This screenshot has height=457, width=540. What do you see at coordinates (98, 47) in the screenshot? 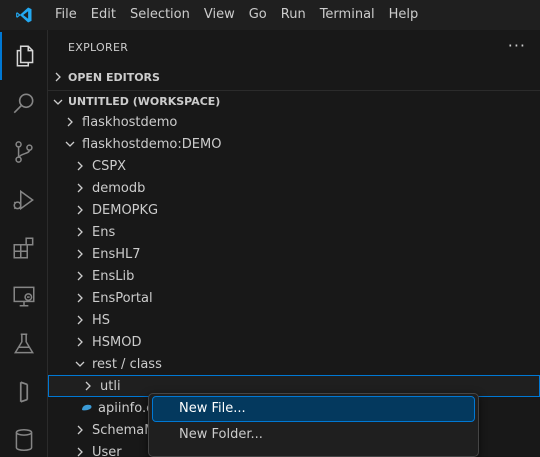
I see `sidebar-title: EXPLORER` at bounding box center [98, 47].